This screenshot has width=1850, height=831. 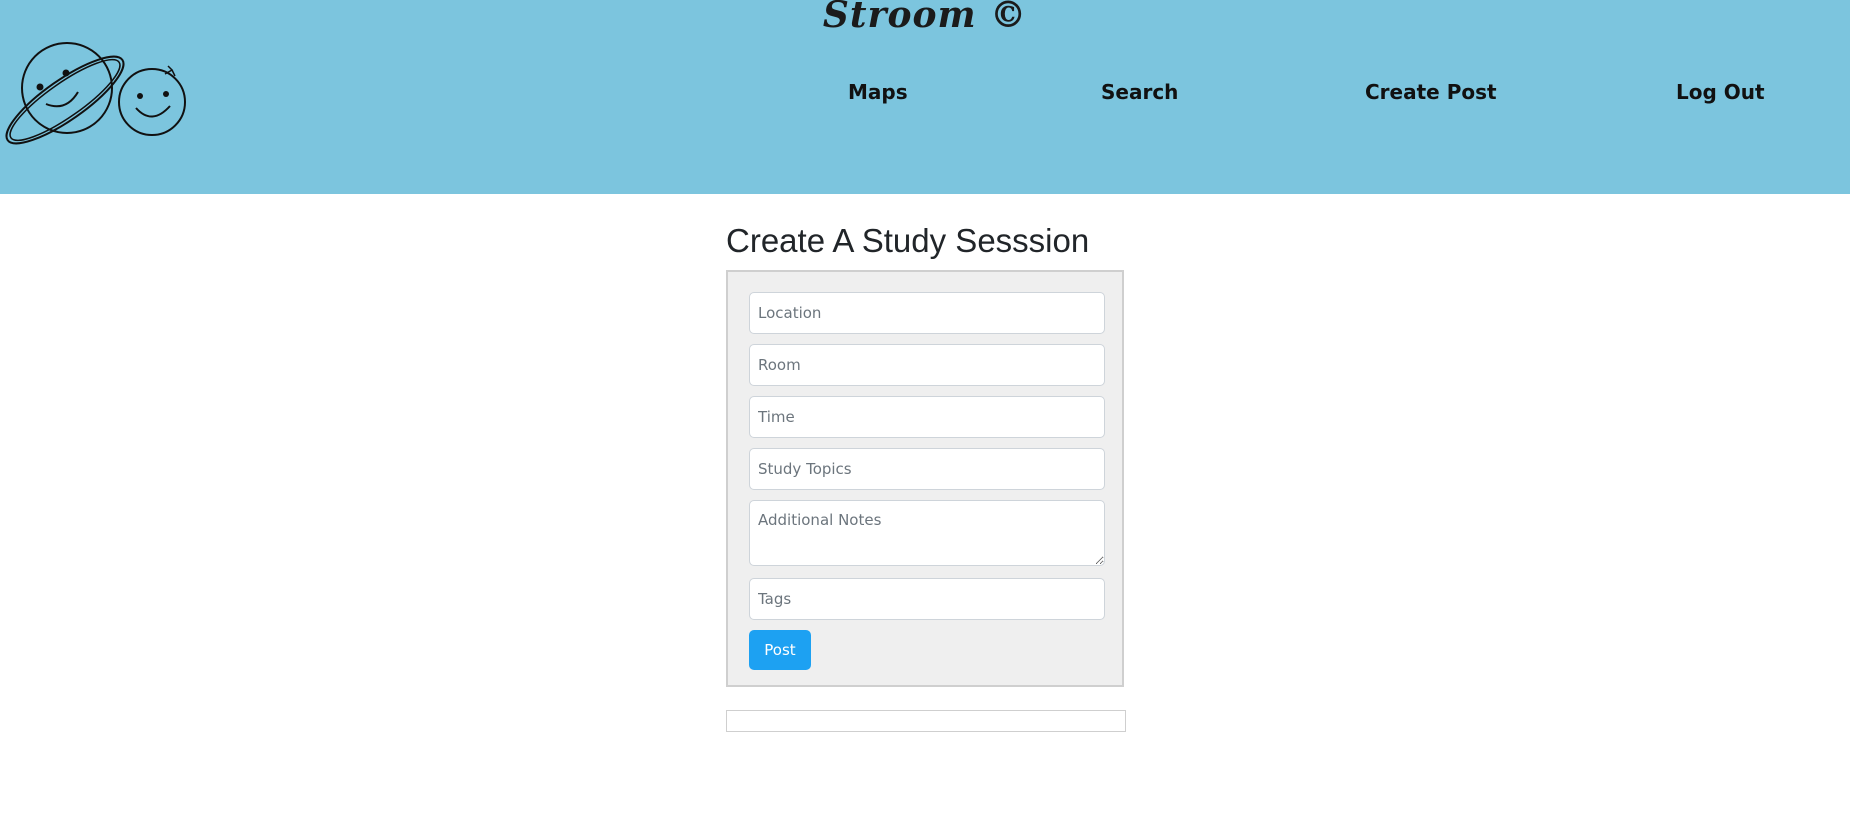 I want to click on time-input, so click(x=927, y=417).